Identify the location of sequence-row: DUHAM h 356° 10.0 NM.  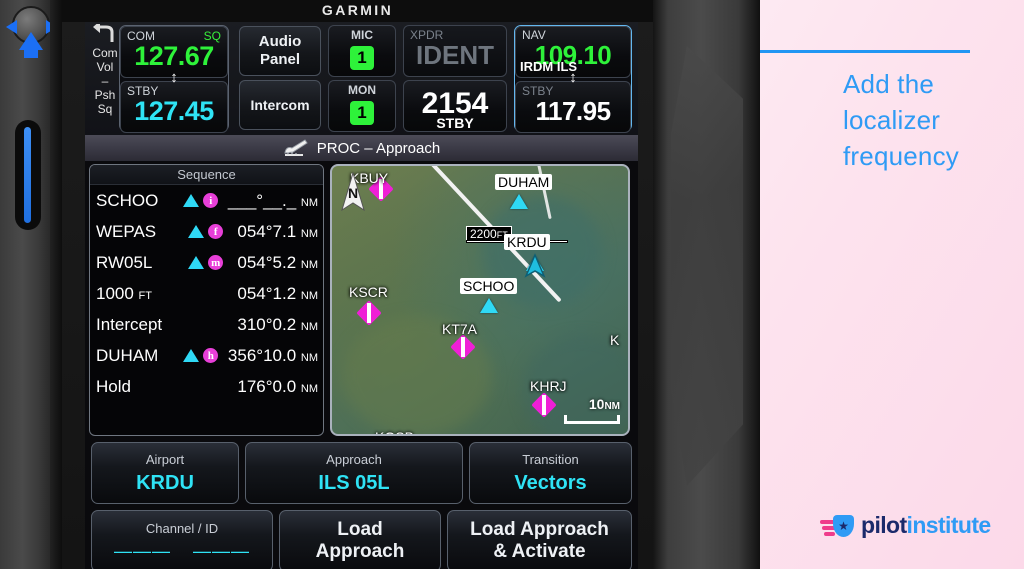
(206, 355).